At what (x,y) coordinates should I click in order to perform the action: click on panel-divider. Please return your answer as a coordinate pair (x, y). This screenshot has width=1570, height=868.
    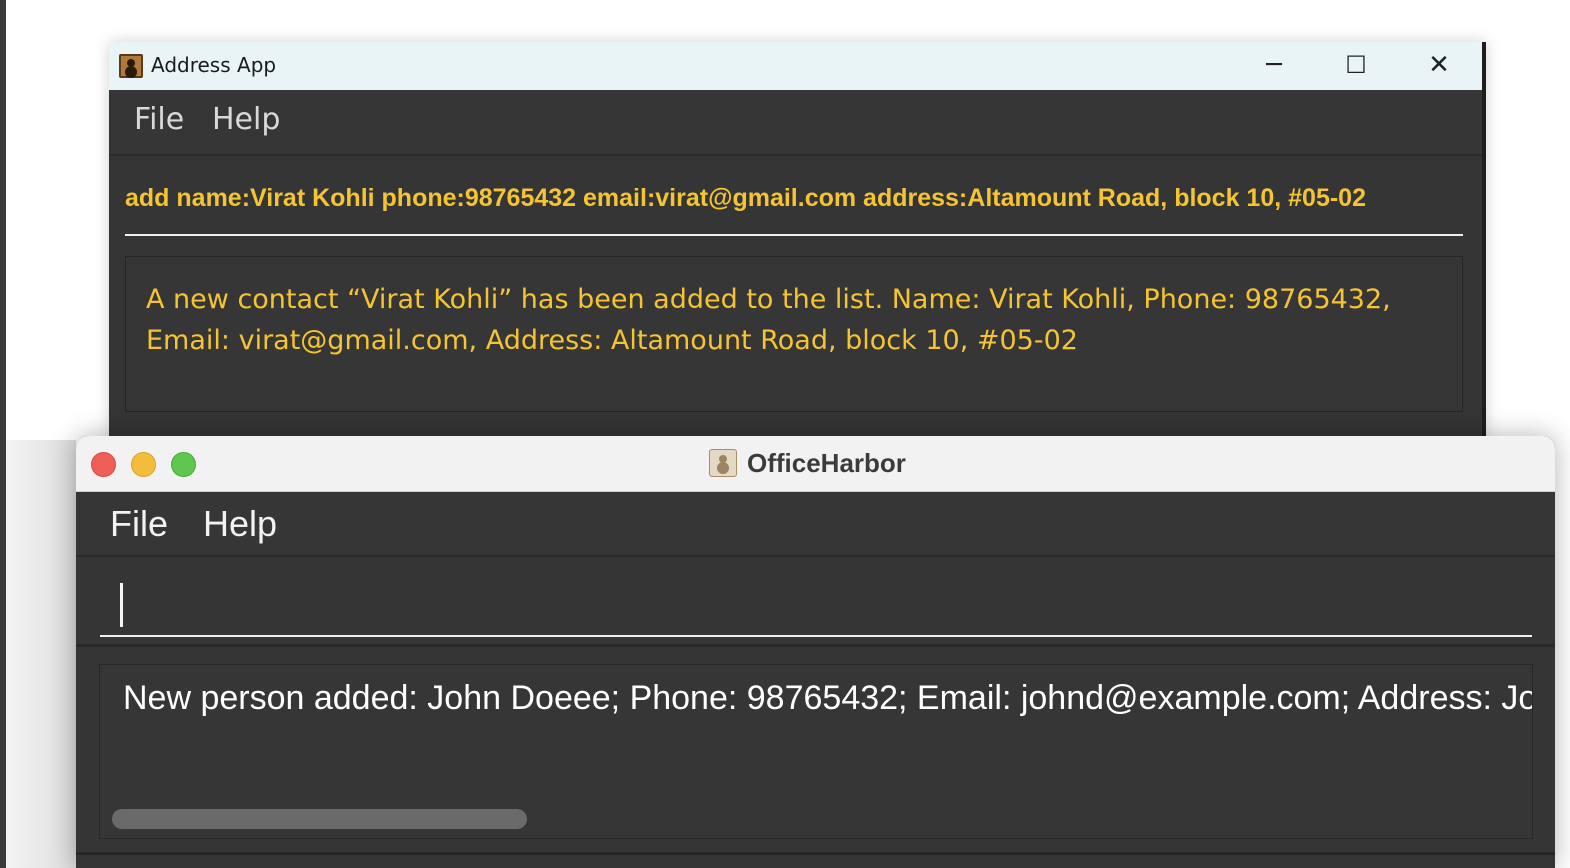
    Looking at the image, I should click on (815, 860).